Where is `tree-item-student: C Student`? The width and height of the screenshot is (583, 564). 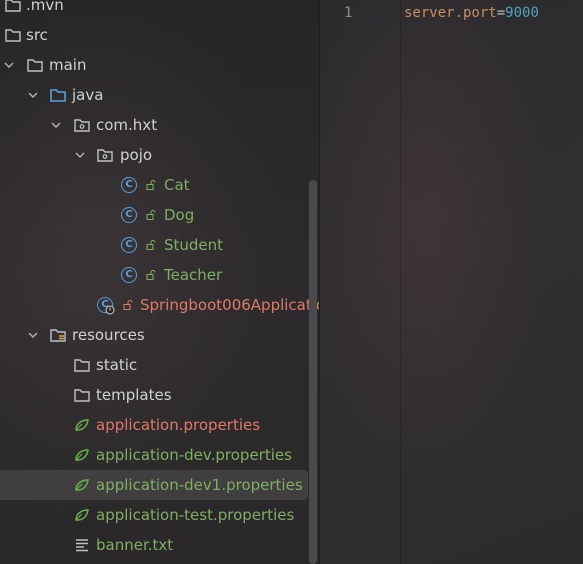
tree-item-student: C Student is located at coordinates (160, 245).